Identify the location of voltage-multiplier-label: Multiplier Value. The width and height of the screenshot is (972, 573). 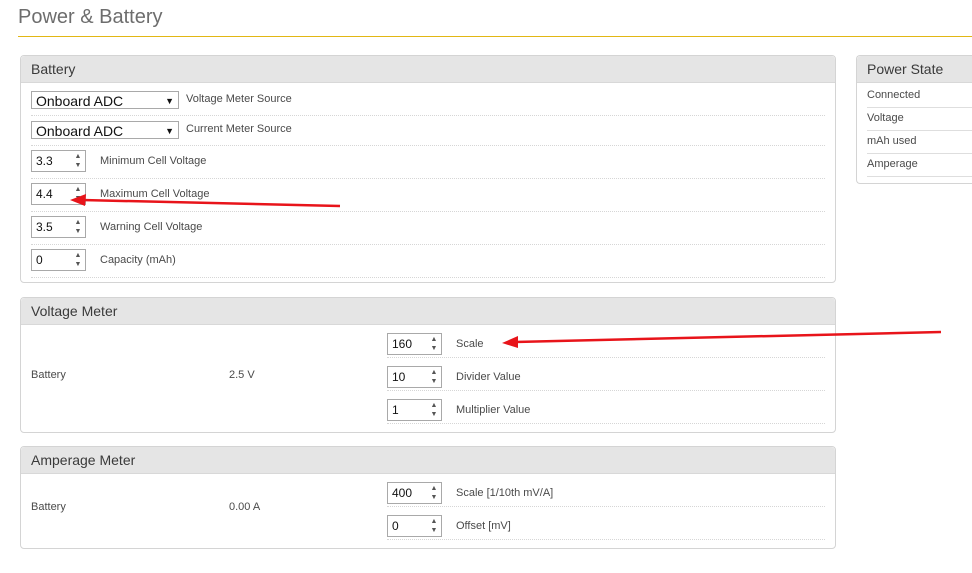
(493, 410).